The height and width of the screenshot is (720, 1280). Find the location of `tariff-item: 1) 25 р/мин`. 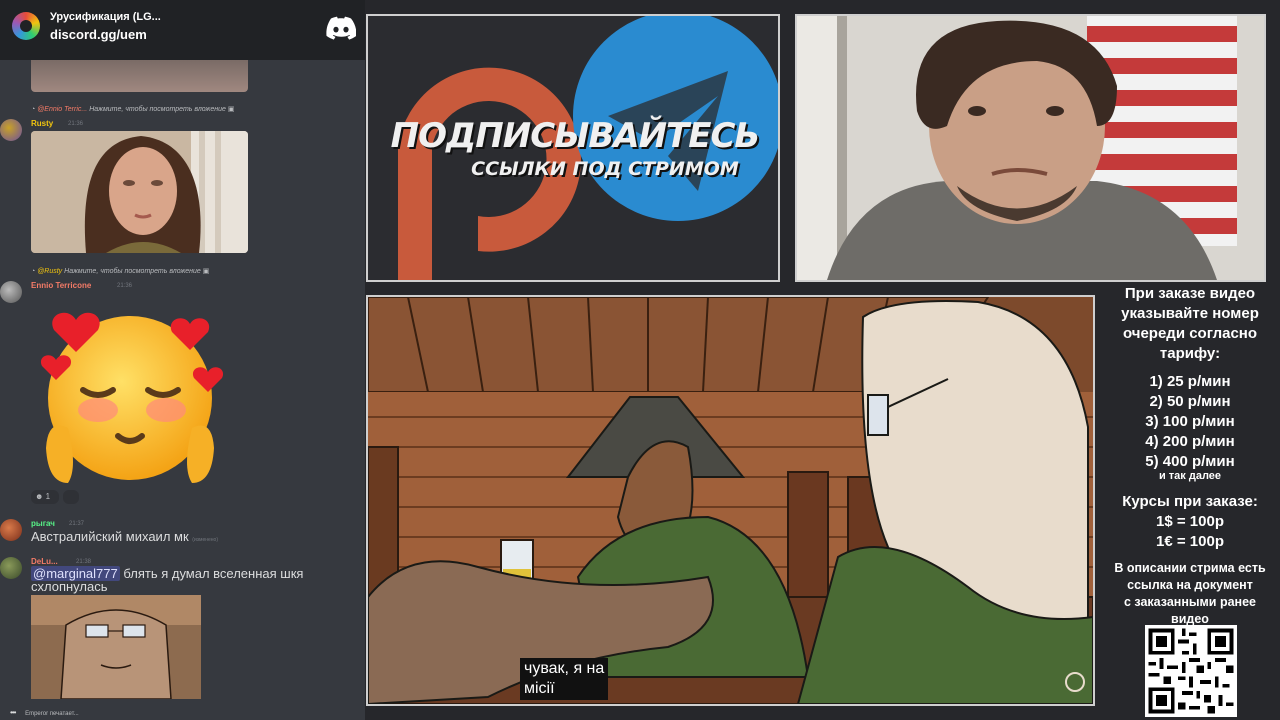

tariff-item: 1) 25 р/мин is located at coordinates (1190, 381).